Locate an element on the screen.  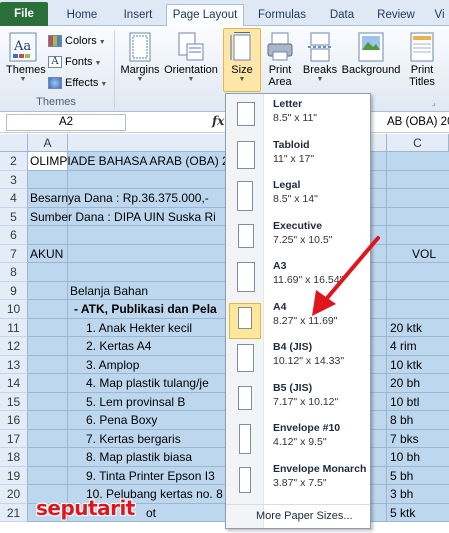
size-option-name: A3 is located at coordinates (280, 266).